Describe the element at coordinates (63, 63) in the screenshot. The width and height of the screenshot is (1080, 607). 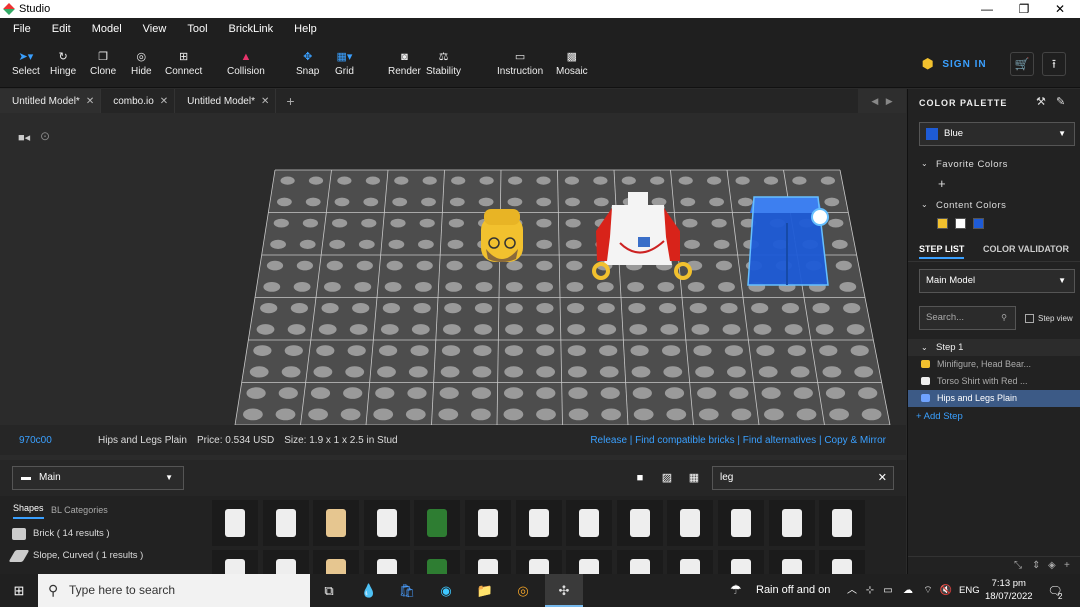
I see `hinge-button: ↻ Hinge` at that location.